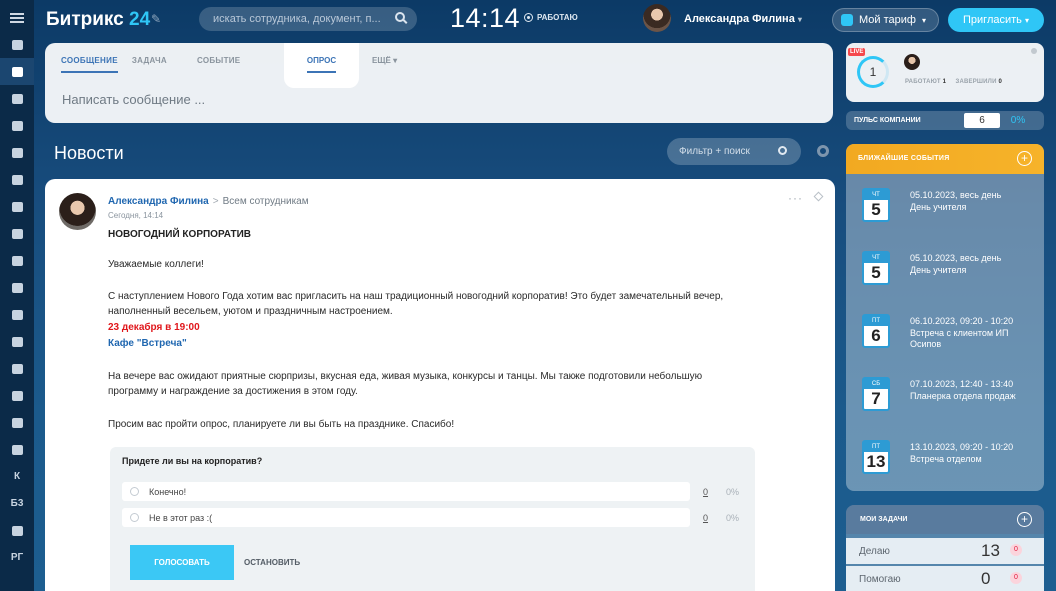 The image size is (1056, 591). I want to click on sidebar-item-b3: Б3, so click(17, 503).